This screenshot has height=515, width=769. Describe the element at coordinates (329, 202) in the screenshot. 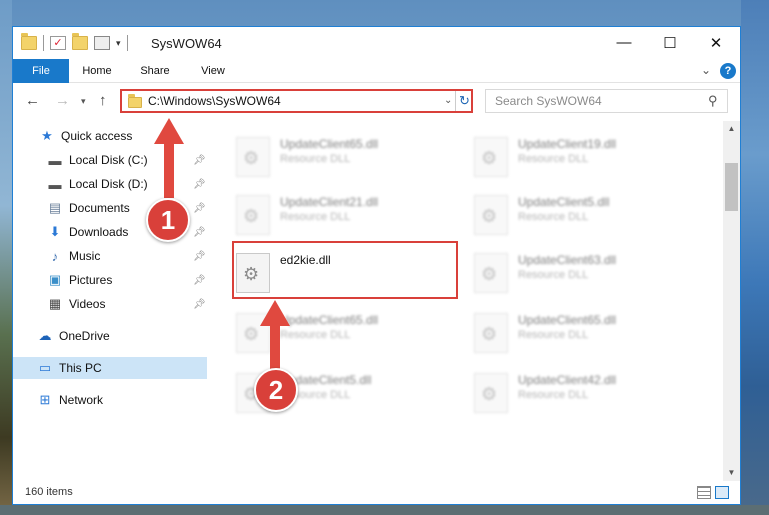

I see `file-name: UpdateClient21.dll` at that location.